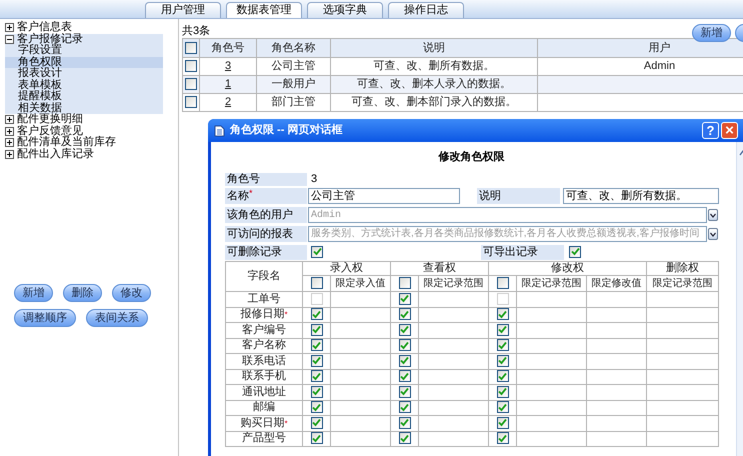 Image resolution: width=743 pixels, height=456 pixels. I want to click on field-label: 说明, so click(518, 196).